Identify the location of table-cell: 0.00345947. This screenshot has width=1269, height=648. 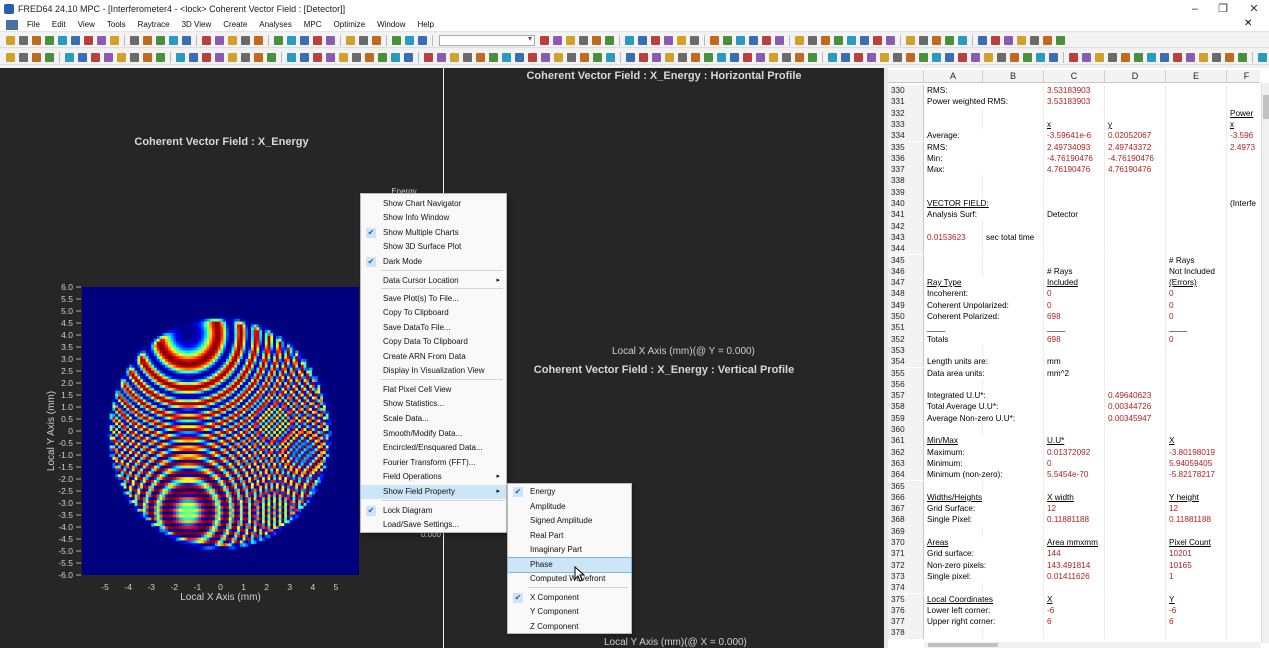
(1135, 418).